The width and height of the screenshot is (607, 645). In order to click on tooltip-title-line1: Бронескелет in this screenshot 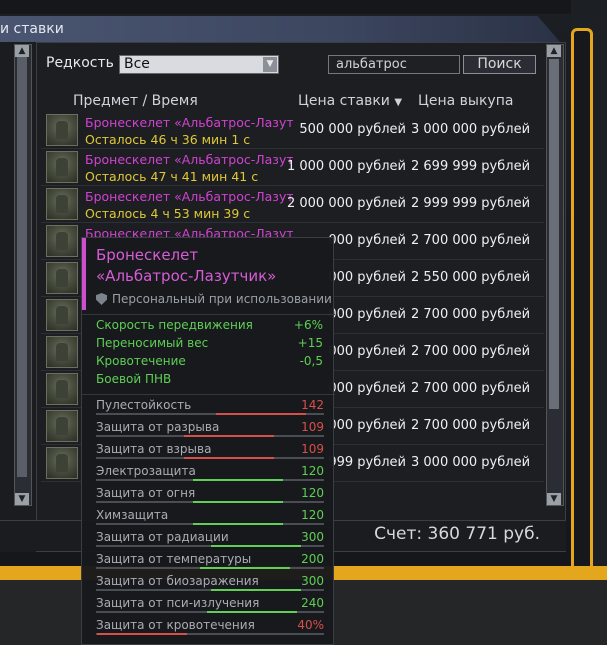, I will do `click(147, 255)`.